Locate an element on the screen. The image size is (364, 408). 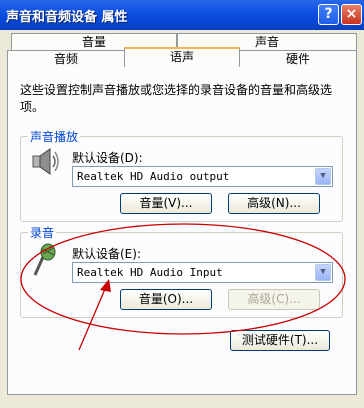
tab-voice: 语声 is located at coordinates (182, 57).